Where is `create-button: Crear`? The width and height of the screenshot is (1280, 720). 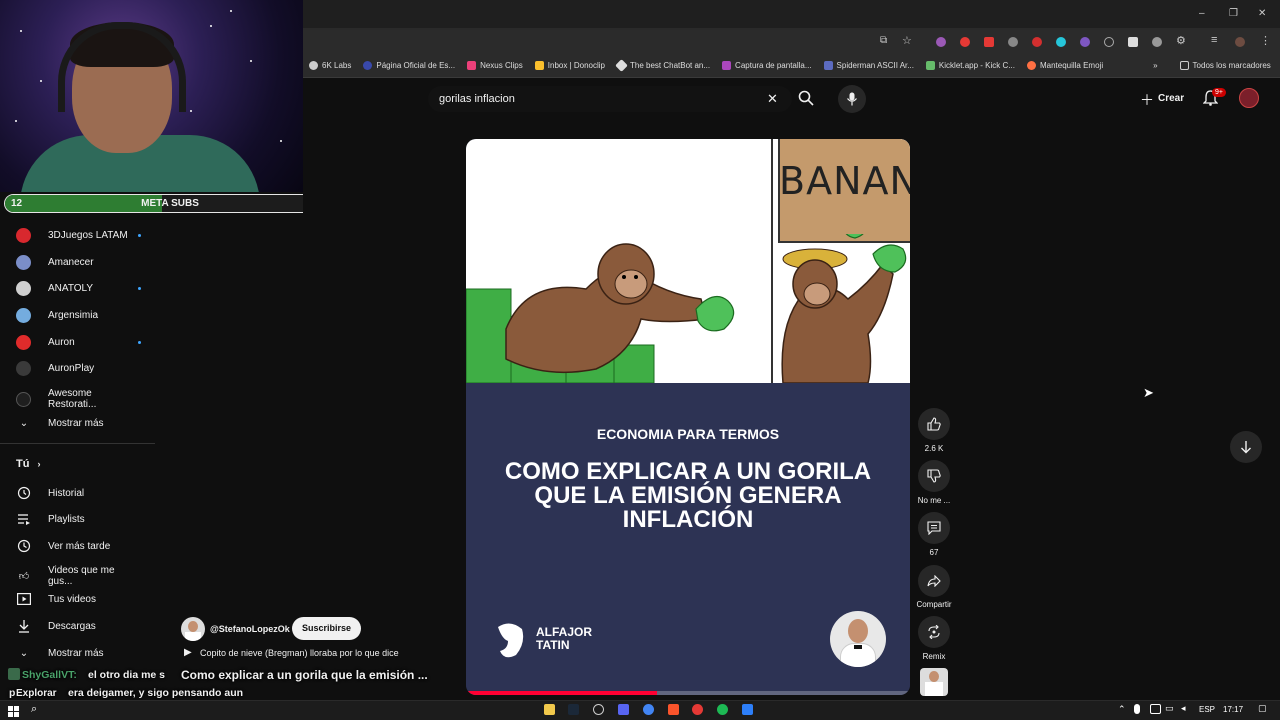
create-button: Crear is located at coordinates (1171, 98).